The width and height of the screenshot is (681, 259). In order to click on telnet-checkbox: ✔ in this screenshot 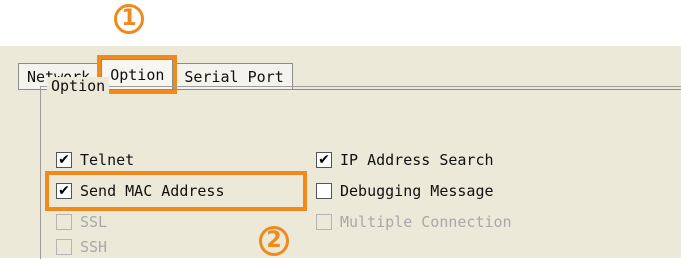, I will do `click(64, 160)`.